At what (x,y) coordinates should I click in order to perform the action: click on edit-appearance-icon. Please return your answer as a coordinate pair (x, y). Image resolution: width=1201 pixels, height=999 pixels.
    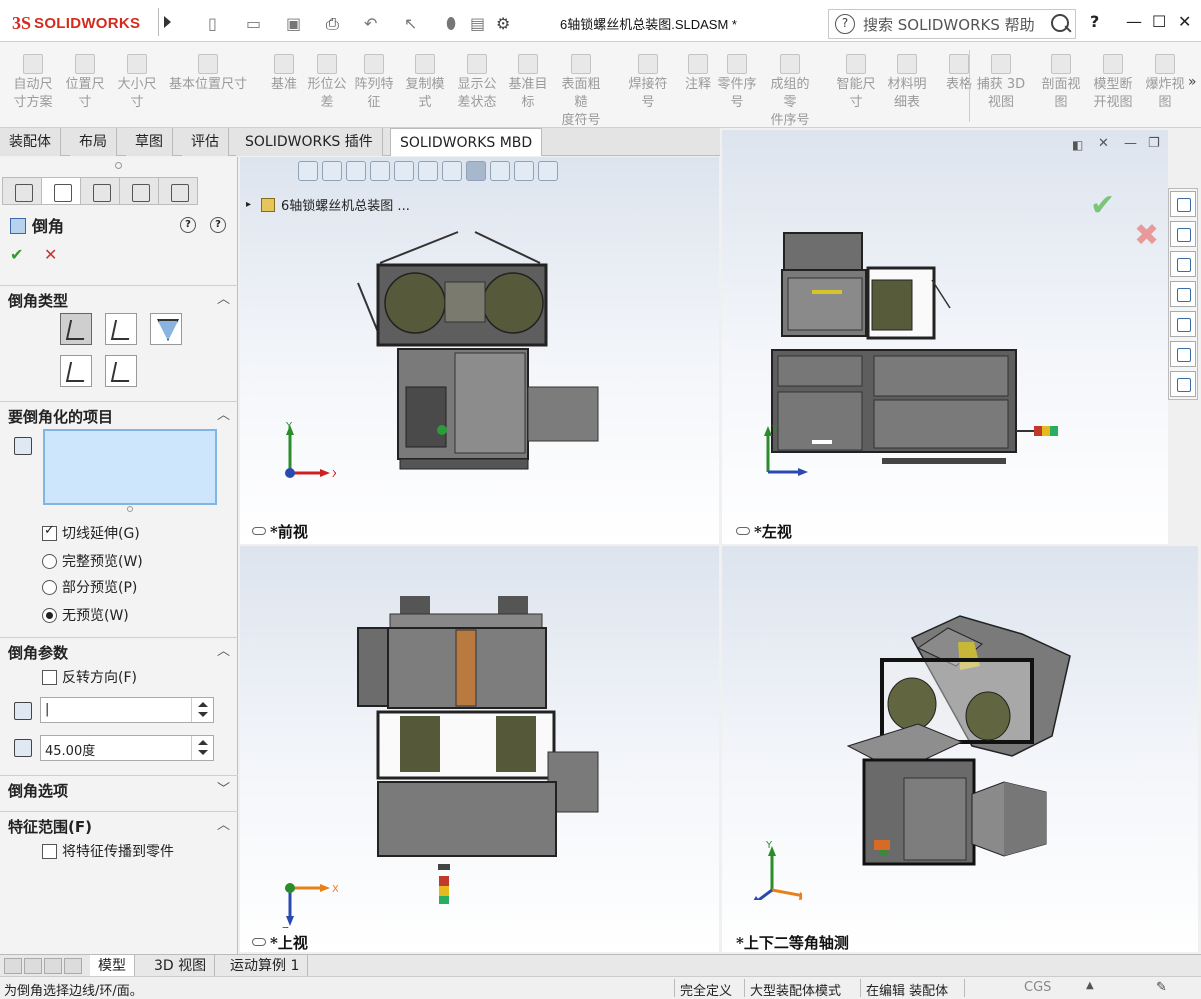
    Looking at the image, I should click on (500, 171).